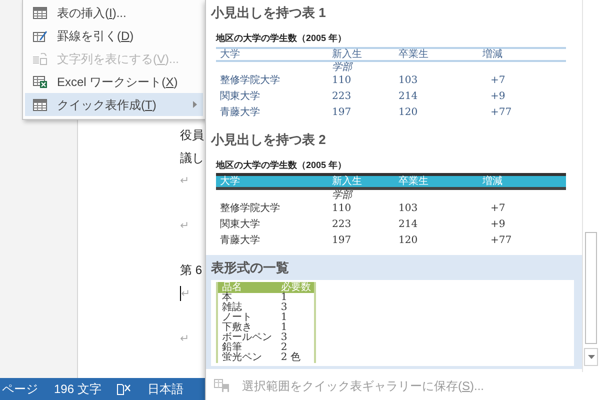 The width and height of the screenshot is (600, 400). What do you see at coordinates (268, 13) in the screenshot?
I see `gallery-item-title: 小見出しを持つ表 1` at bounding box center [268, 13].